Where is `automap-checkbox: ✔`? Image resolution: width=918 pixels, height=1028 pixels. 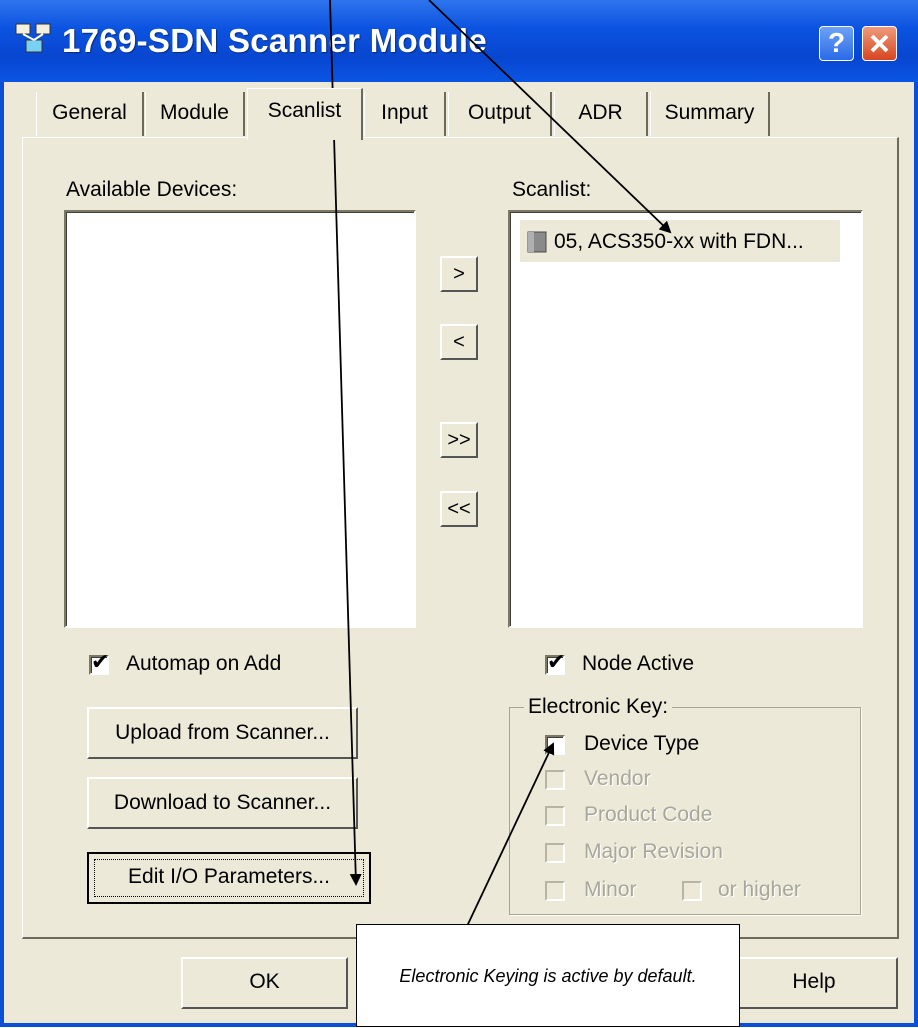 automap-checkbox: ✔ is located at coordinates (99, 663).